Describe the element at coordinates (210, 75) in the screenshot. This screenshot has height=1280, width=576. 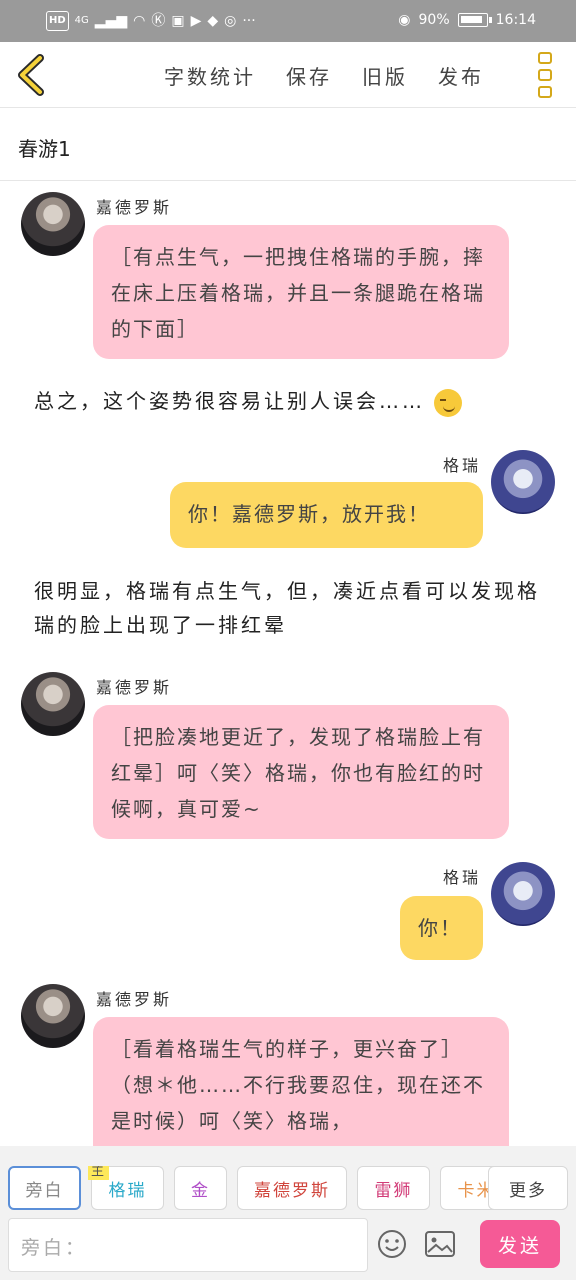
I see `word-count-button: 字数统计` at that location.